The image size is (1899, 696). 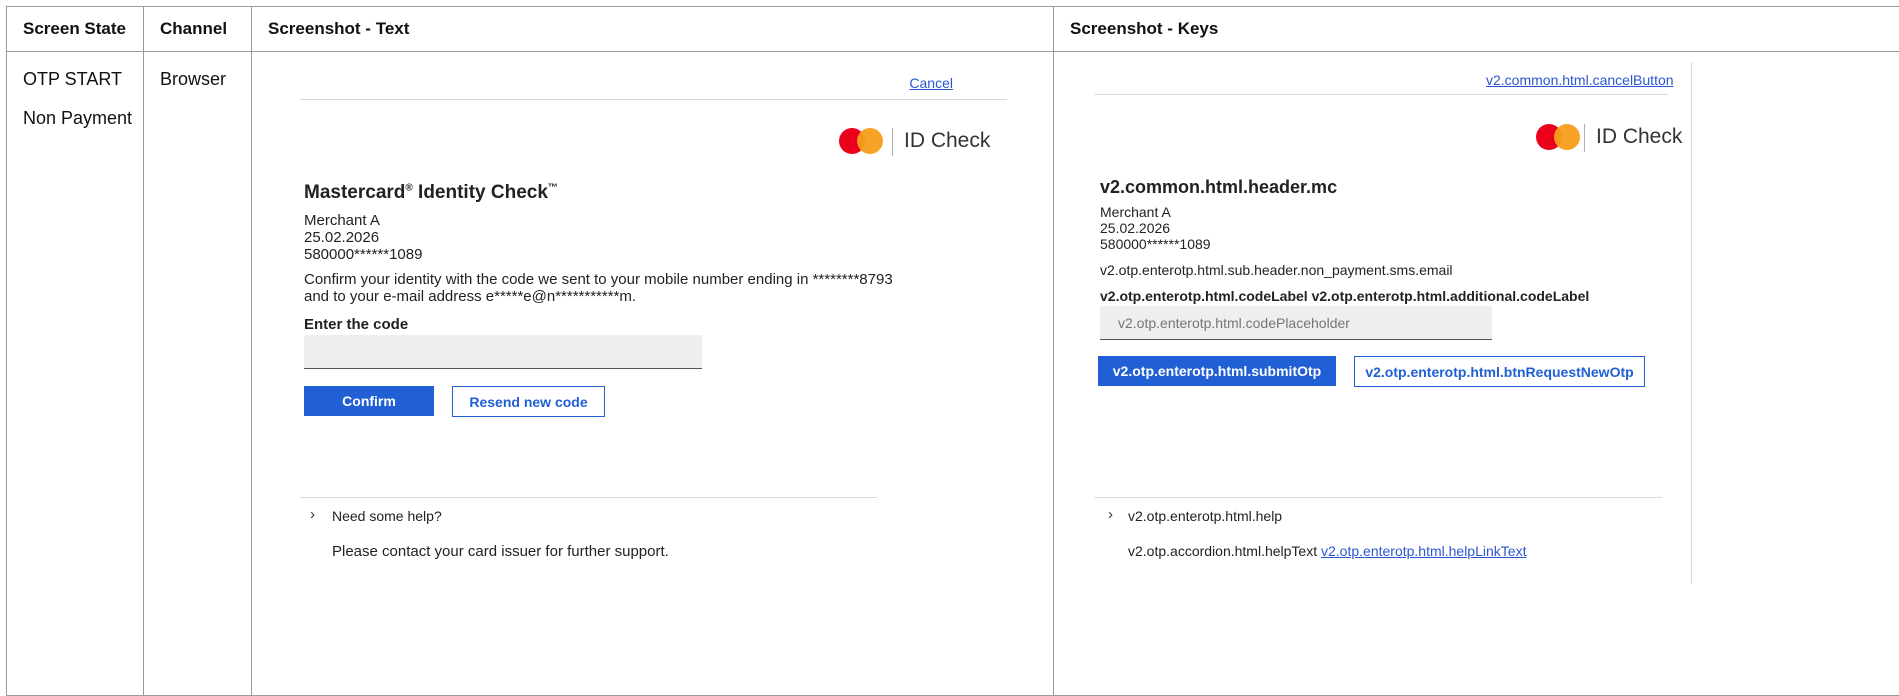 I want to click on brand-separator-keys, so click(x=1584, y=138).